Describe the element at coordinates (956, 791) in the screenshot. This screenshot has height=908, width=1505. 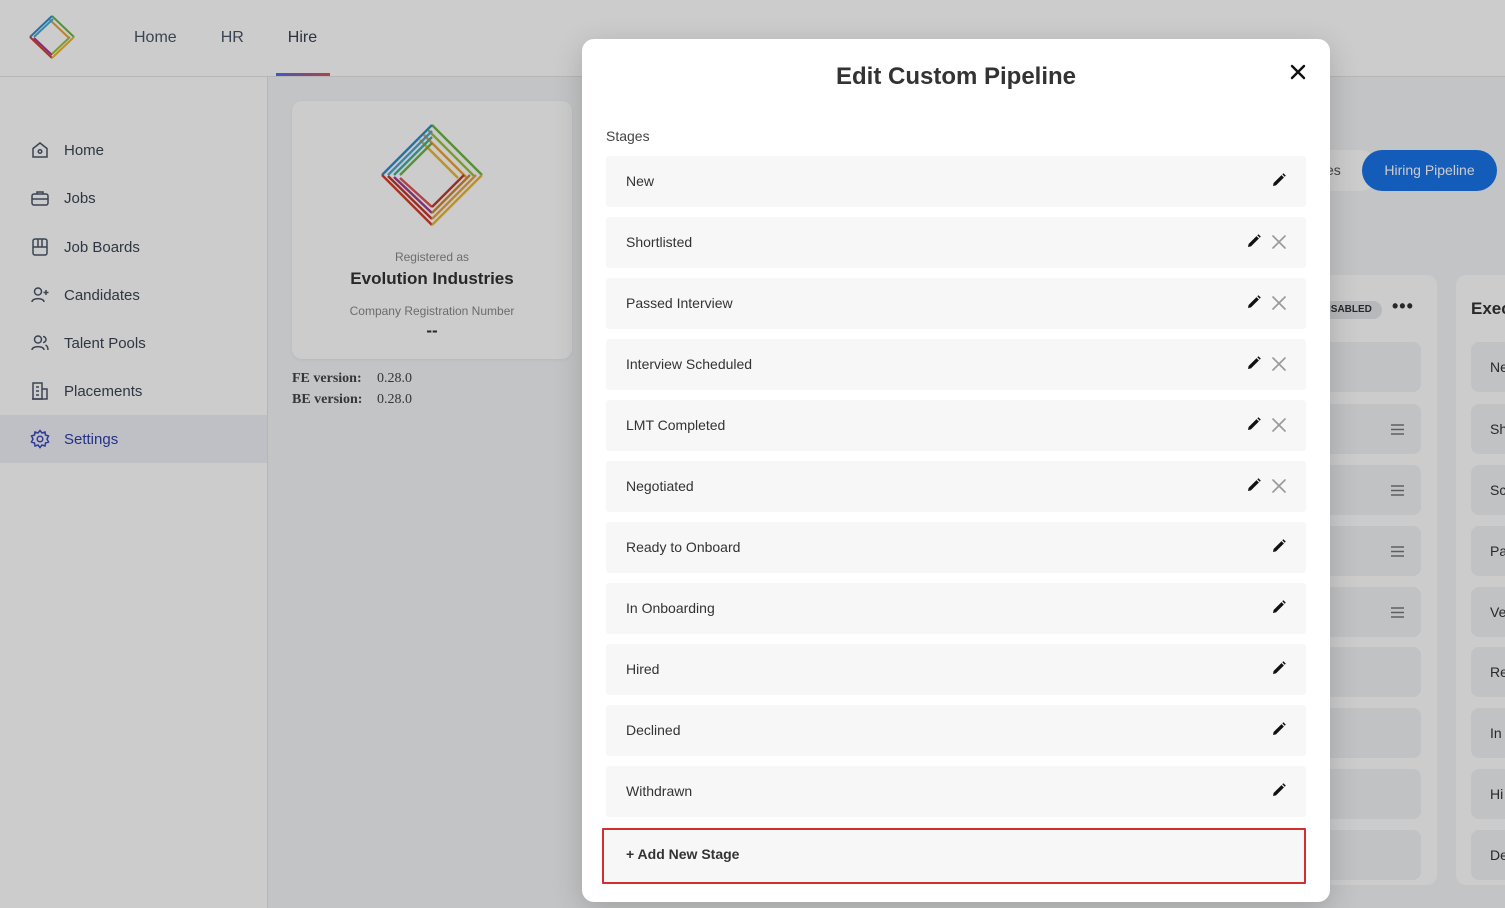
I see `stage-row-withdrawn: Withdrawn` at that location.